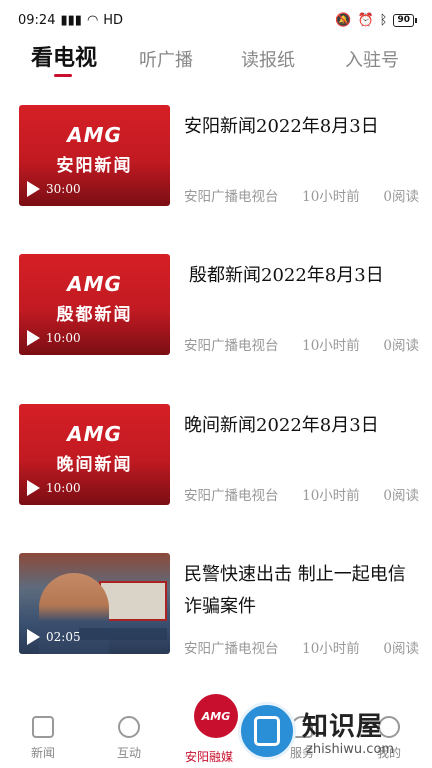  Describe the element at coordinates (372, 59) in the screenshot. I see `tab-settled-accounts: 入驻号` at that location.